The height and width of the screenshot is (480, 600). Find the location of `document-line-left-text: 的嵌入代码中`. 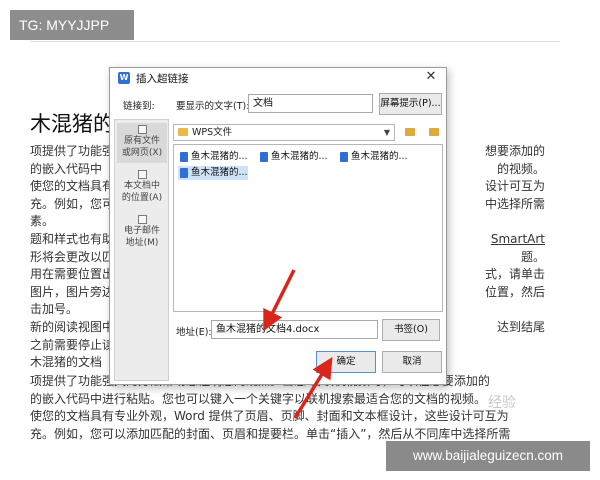

document-line-left-text: 的嵌入代码中 is located at coordinates (66, 168).